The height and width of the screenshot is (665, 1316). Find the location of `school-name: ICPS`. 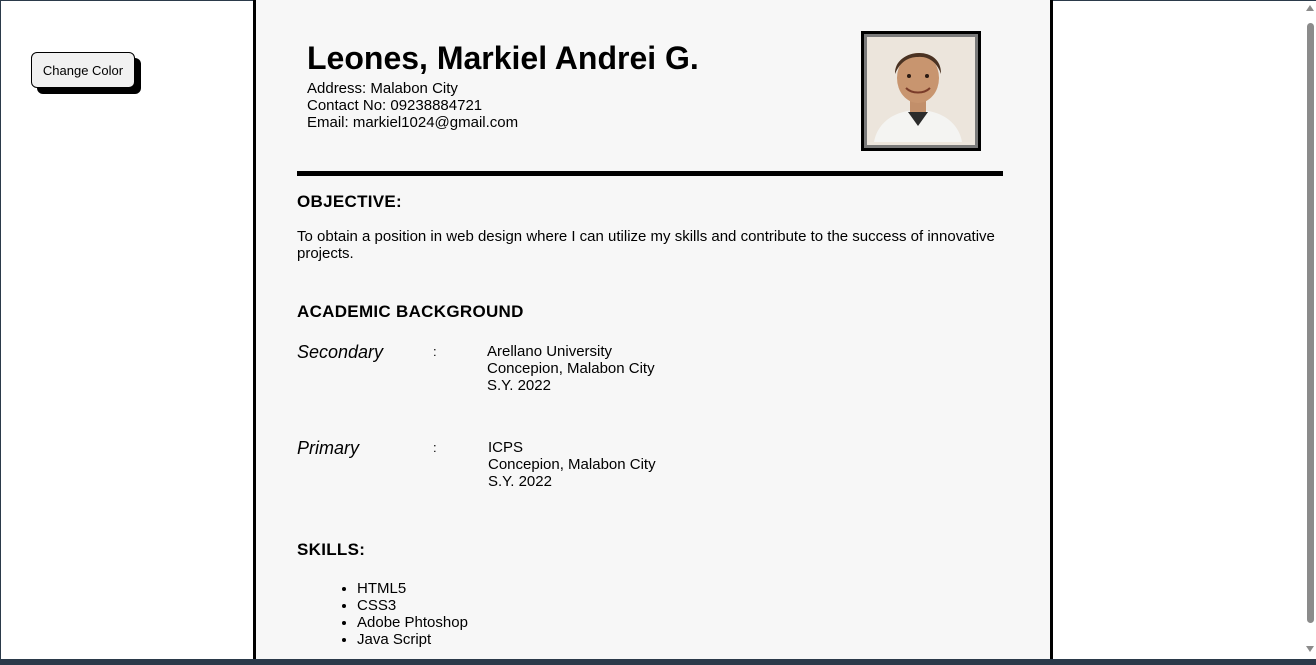

school-name: ICPS is located at coordinates (506, 447).